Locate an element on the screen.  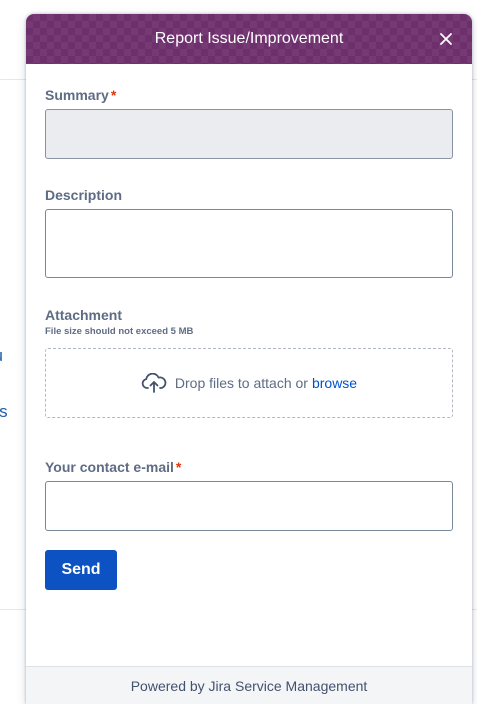
close-button is located at coordinates (446, 39).